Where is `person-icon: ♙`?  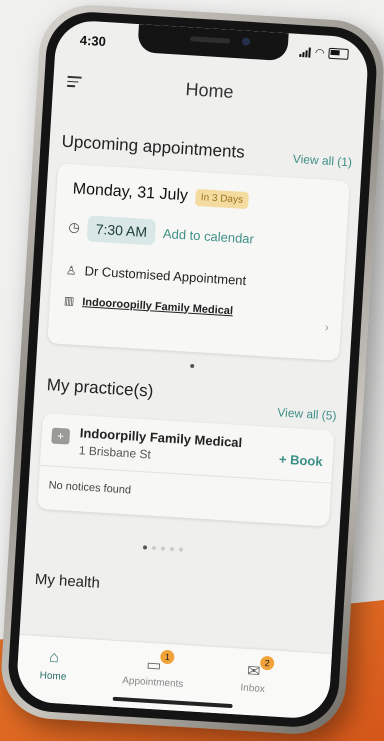
person-icon: ♙ is located at coordinates (71, 270).